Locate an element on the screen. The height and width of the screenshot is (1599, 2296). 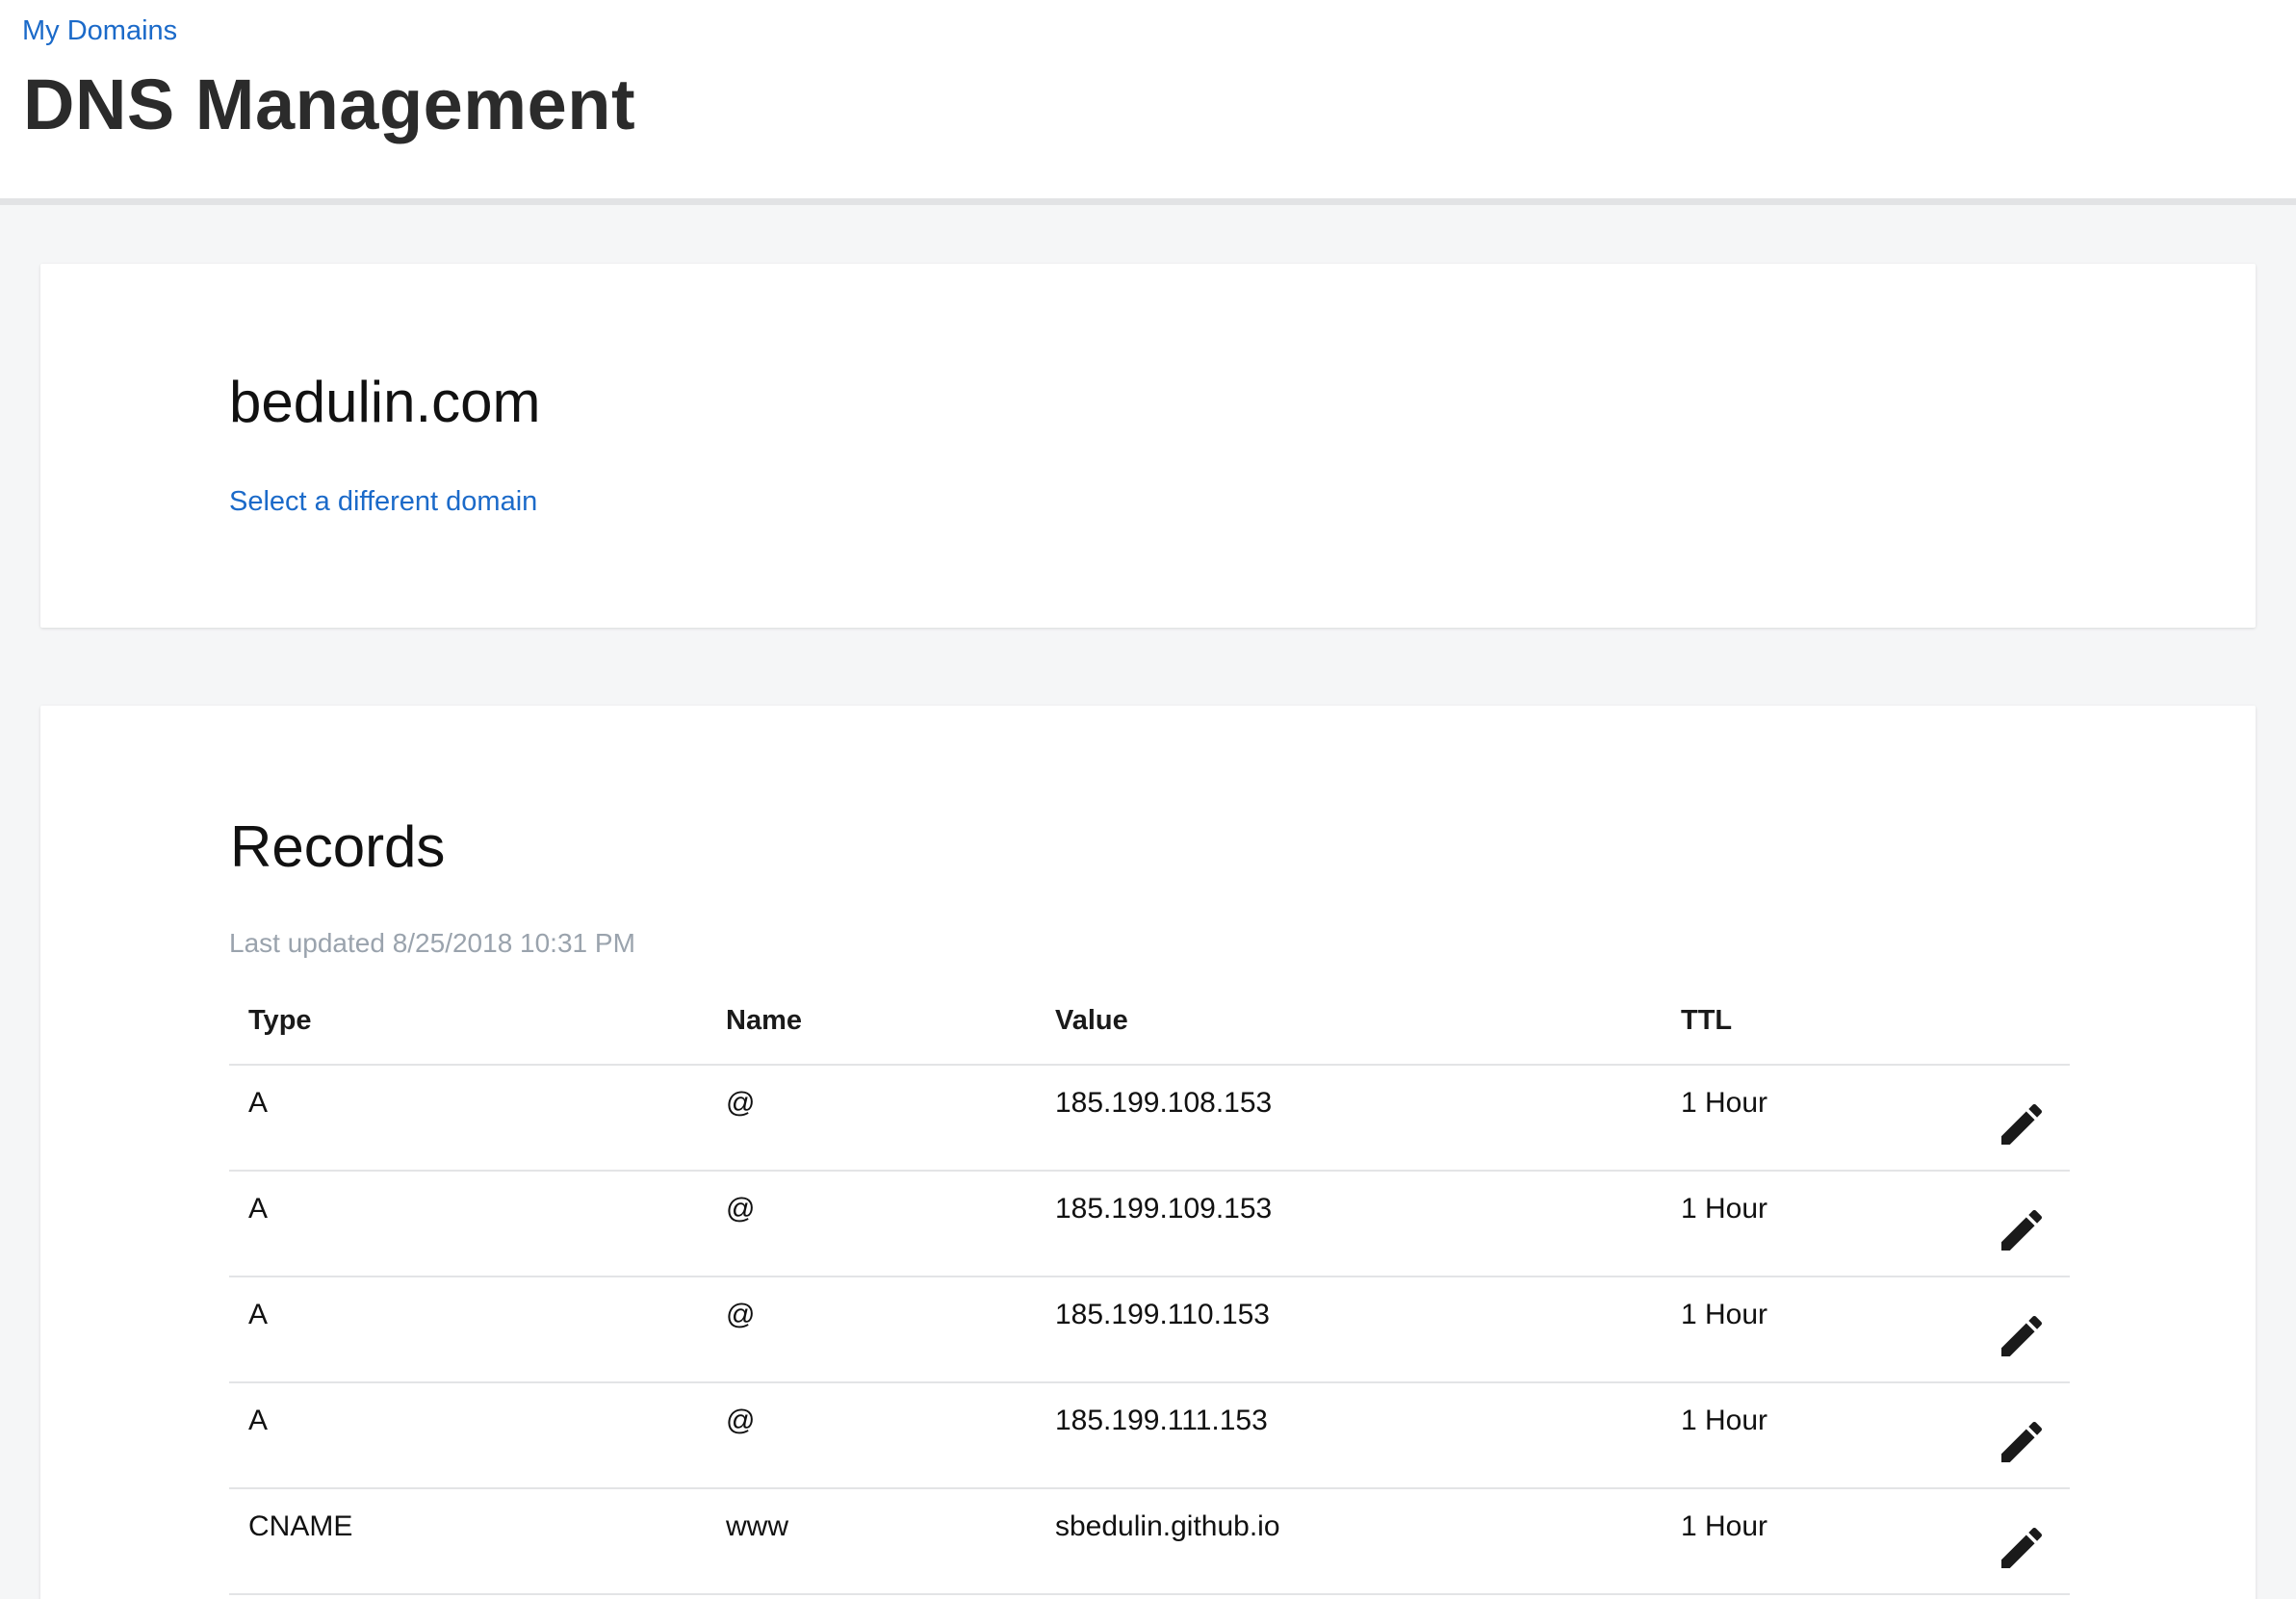
record-name: www is located at coordinates (871, 1541).